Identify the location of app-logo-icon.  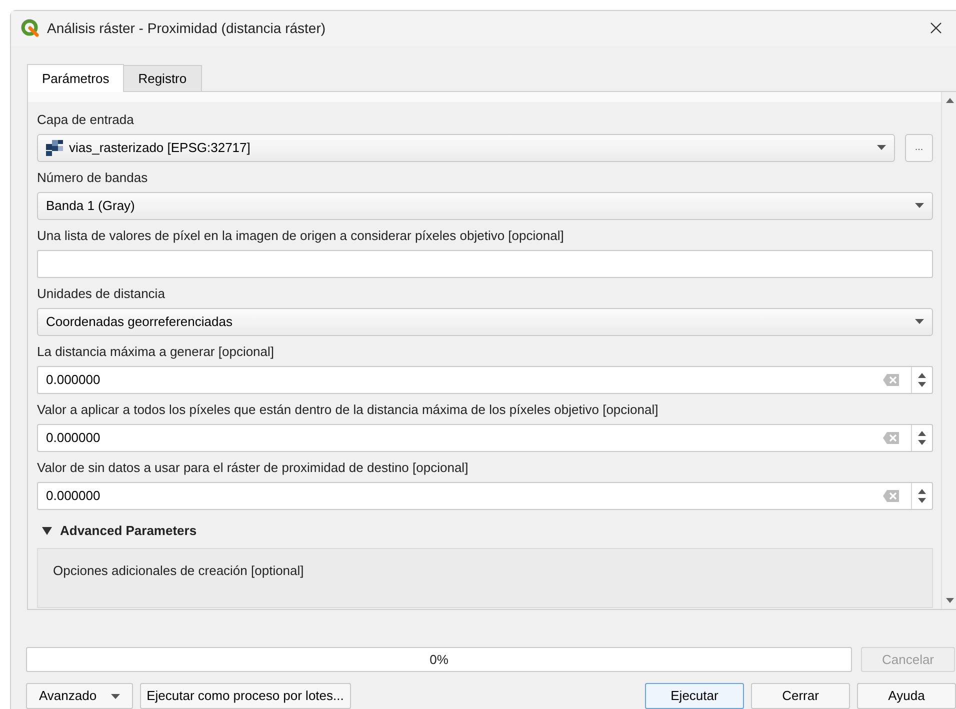
(30, 28).